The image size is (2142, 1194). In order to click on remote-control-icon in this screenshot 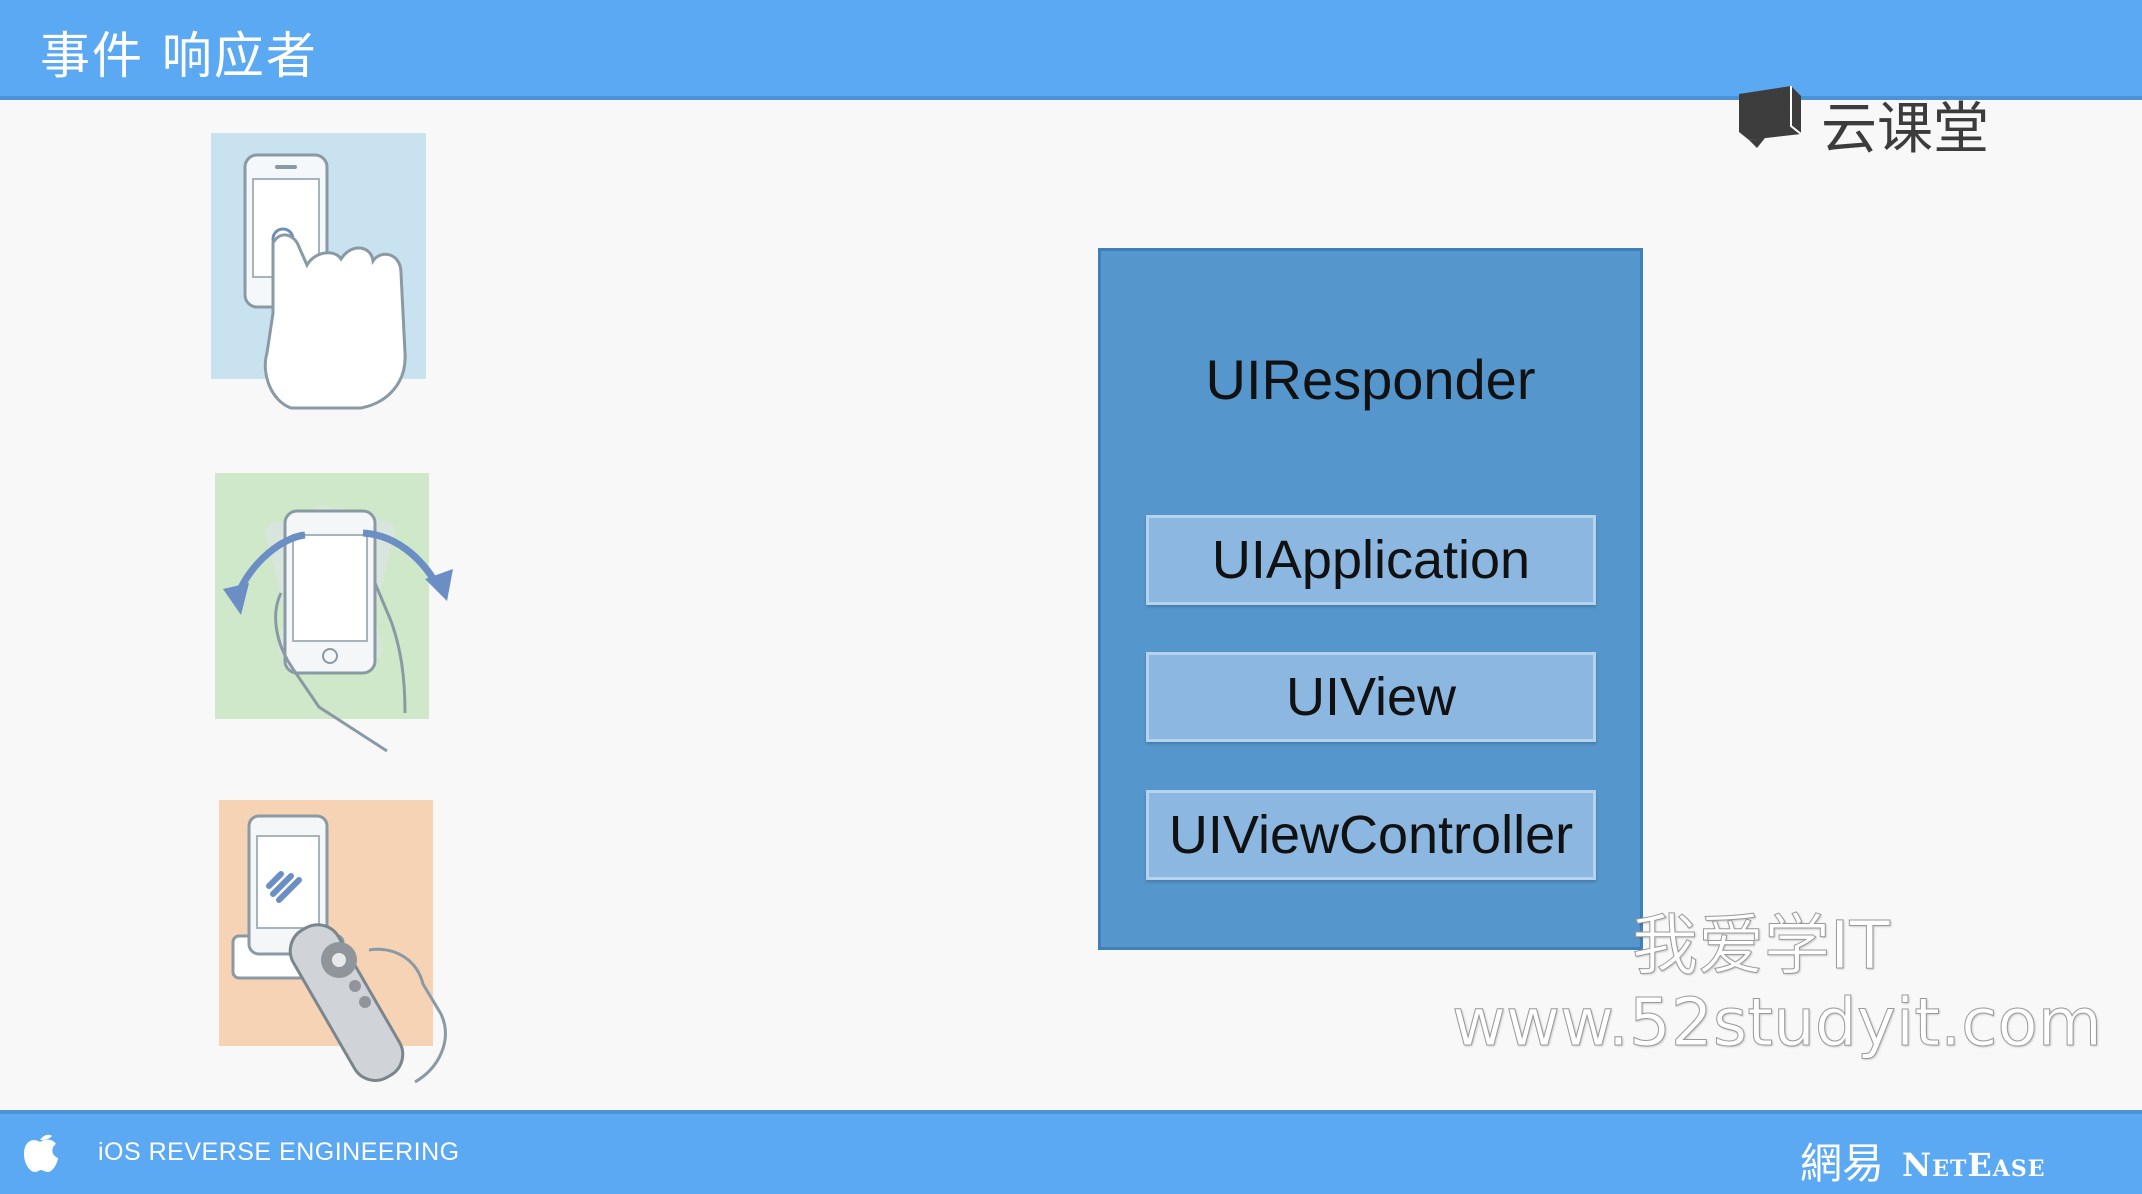, I will do `click(333, 942)`.